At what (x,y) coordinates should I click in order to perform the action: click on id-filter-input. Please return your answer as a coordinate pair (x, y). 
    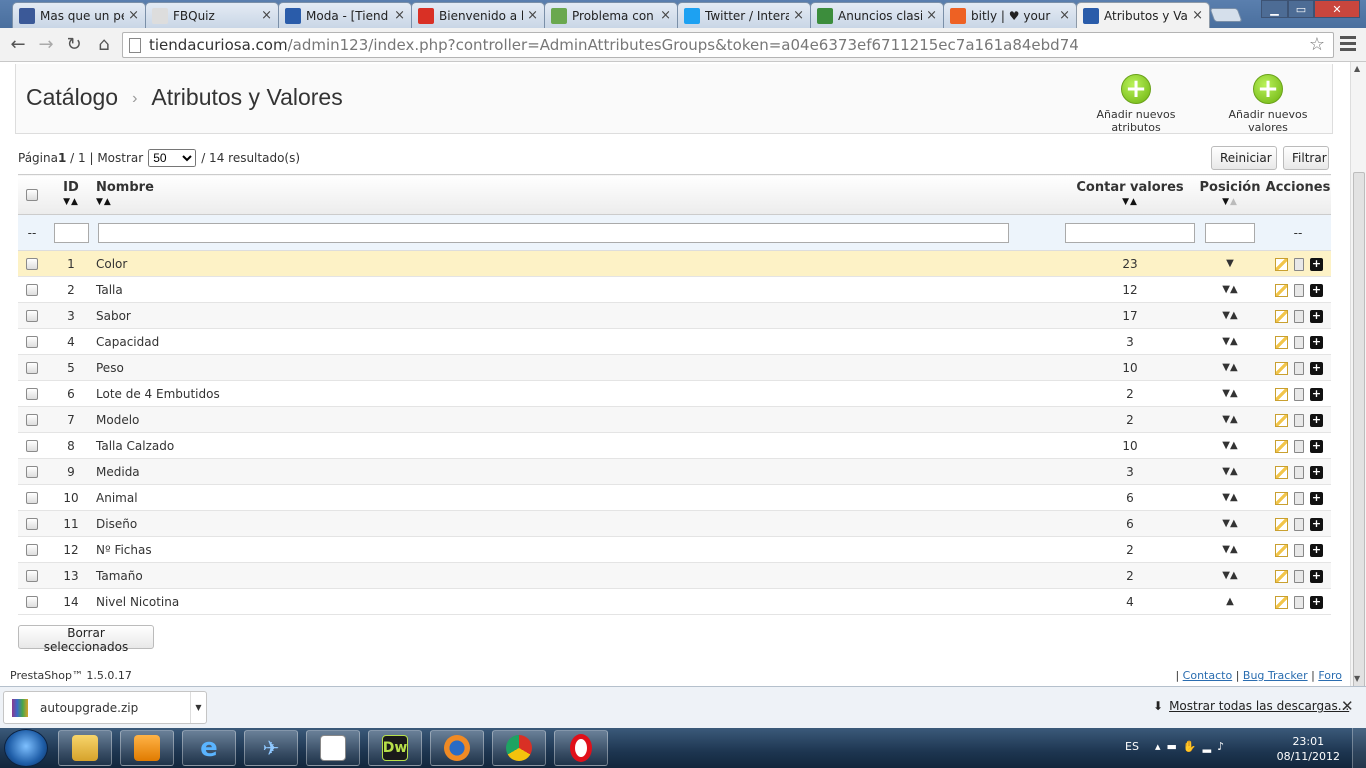
    Looking at the image, I should click on (71, 232).